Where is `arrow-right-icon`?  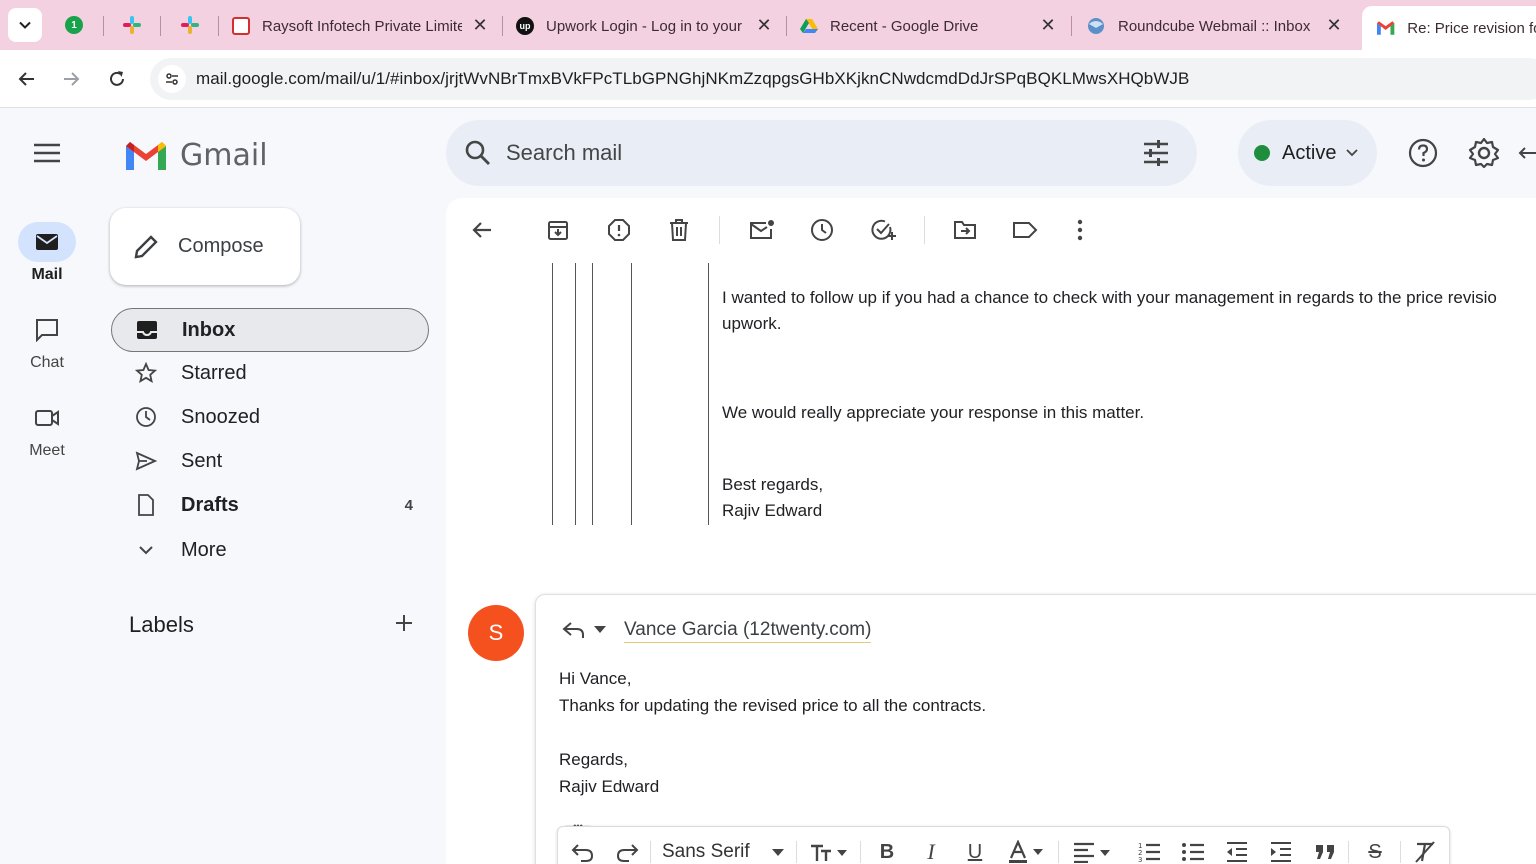 arrow-right-icon is located at coordinates (72, 79).